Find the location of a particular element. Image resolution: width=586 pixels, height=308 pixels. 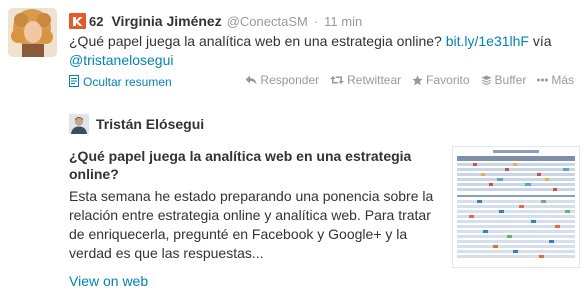

more-label: Más is located at coordinates (562, 80).